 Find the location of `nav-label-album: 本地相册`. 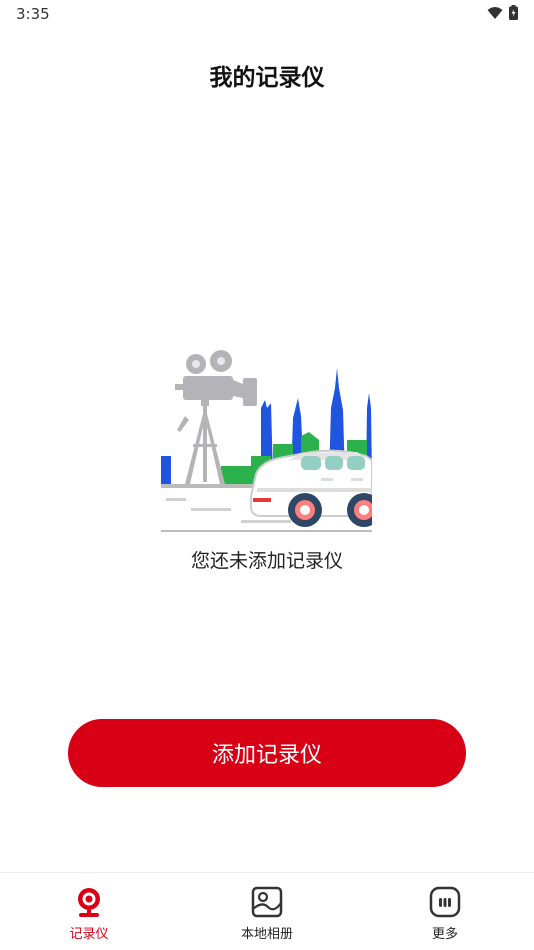

nav-label-album: 本地相册 is located at coordinates (266, 934).